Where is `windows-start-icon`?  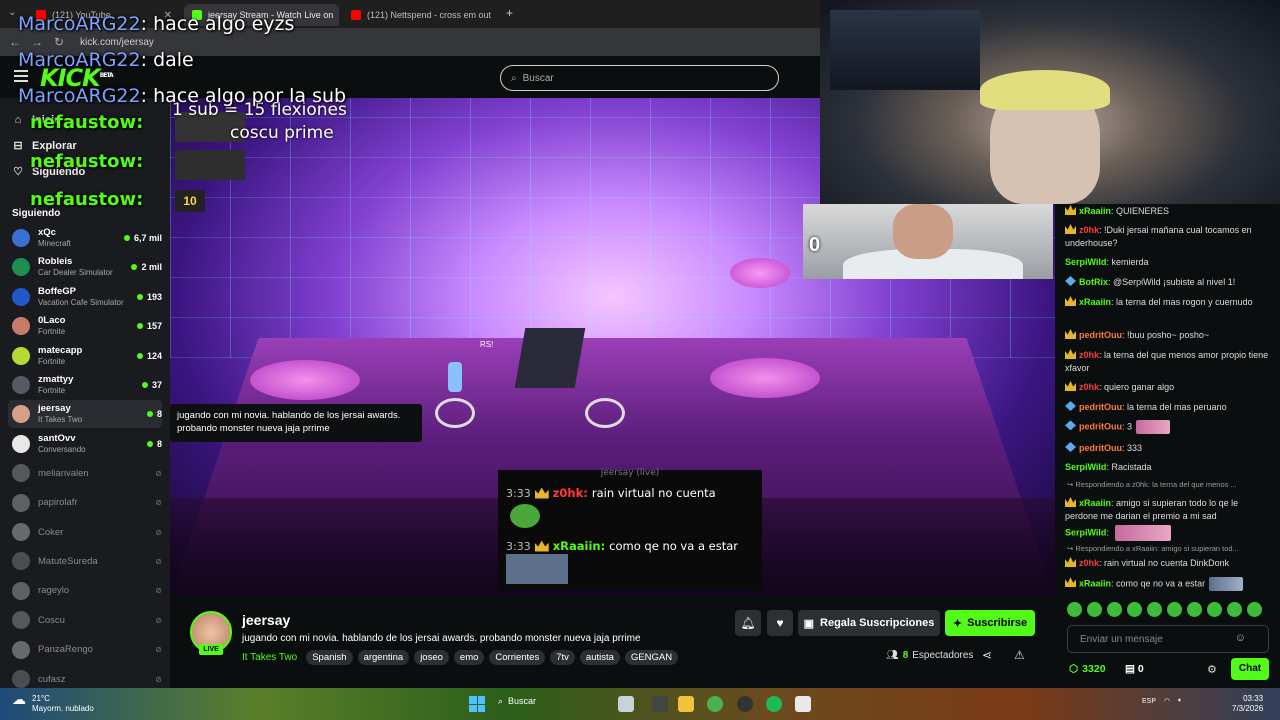 windows-start-icon is located at coordinates (477, 704).